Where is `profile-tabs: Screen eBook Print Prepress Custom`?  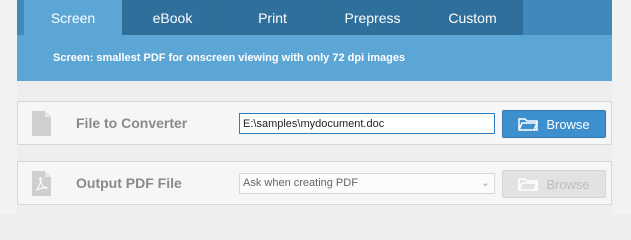
profile-tabs: Screen eBook Print Prepress Custom is located at coordinates (270, 17).